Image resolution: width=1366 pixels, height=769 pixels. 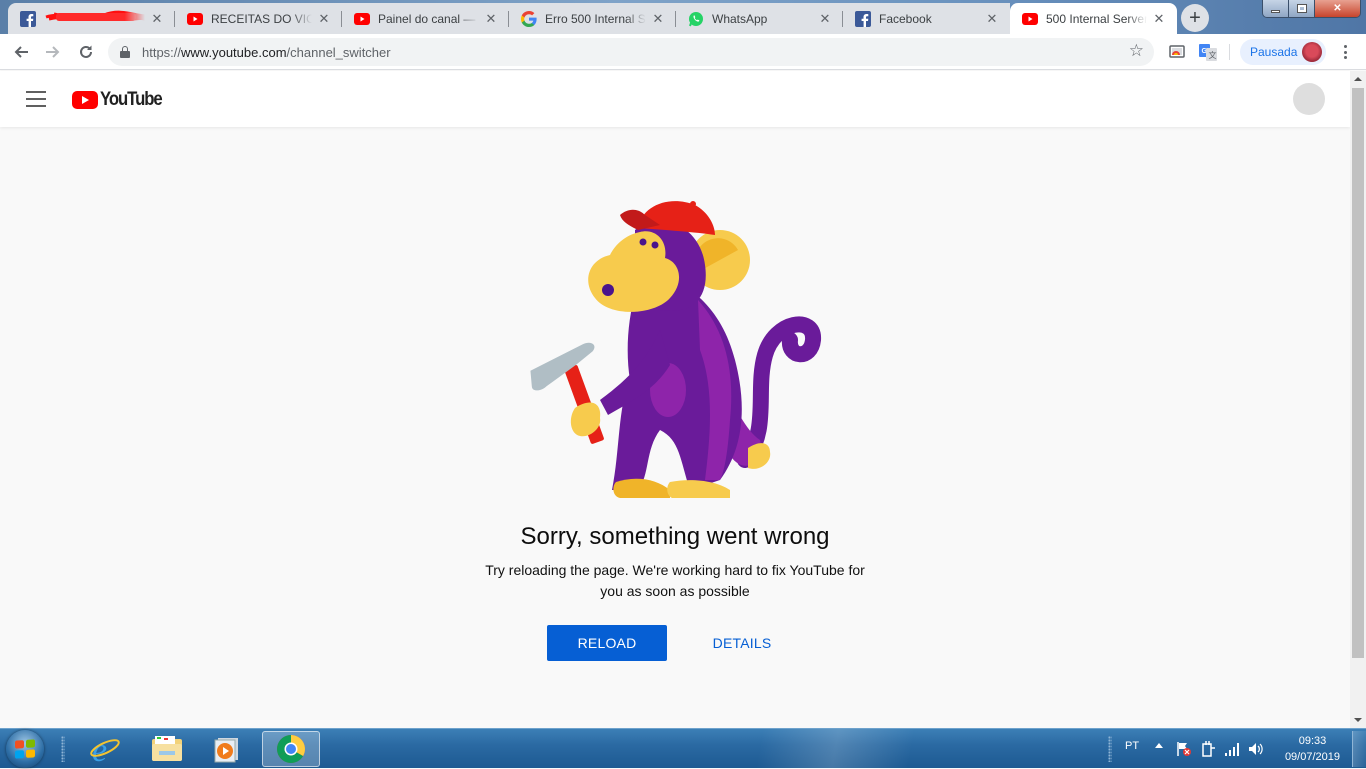 I want to click on tab-500-internal-server-error: 500 Internal Server Error ✕, so click(x=1093, y=18).